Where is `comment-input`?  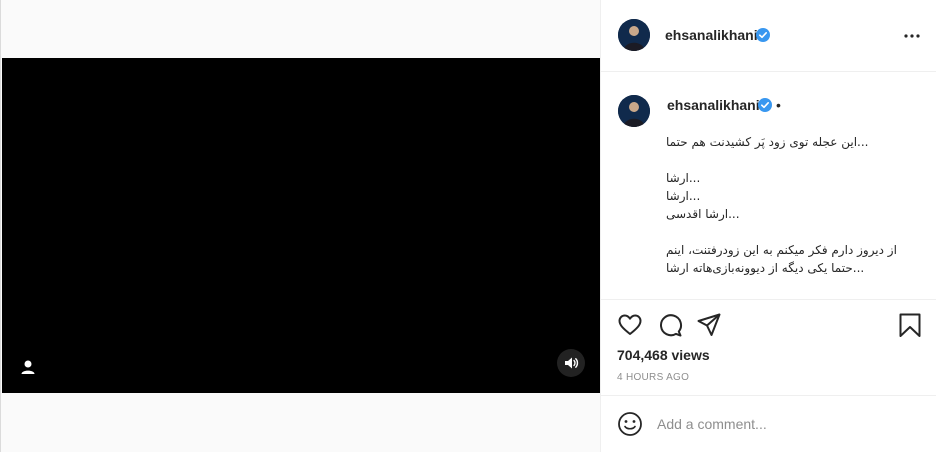
comment-input is located at coordinates (787, 424).